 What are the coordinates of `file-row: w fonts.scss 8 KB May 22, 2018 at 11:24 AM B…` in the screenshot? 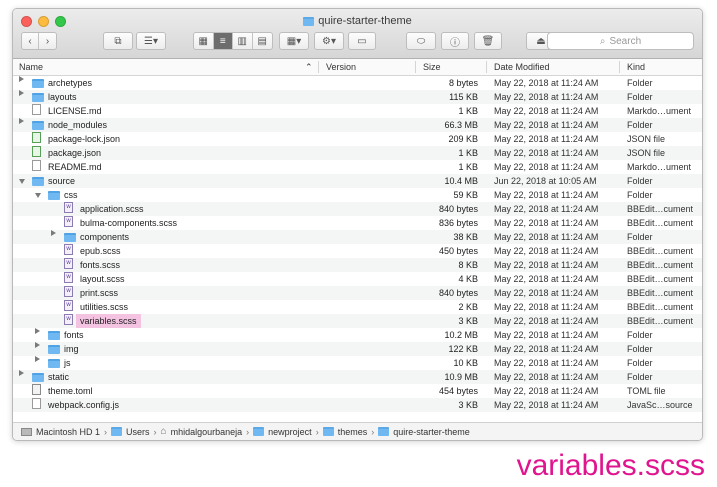 It's located at (357, 265).